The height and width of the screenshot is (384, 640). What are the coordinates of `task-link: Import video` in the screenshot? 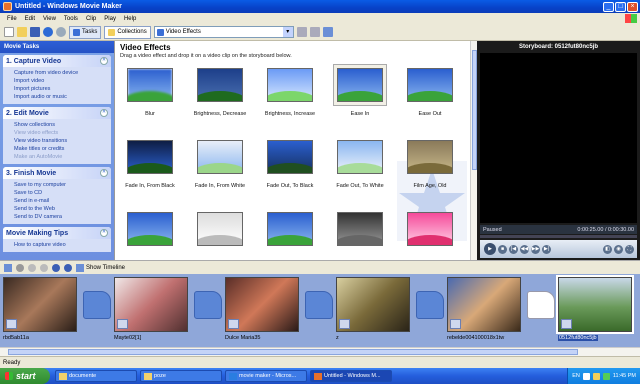 It's located at (60, 81).